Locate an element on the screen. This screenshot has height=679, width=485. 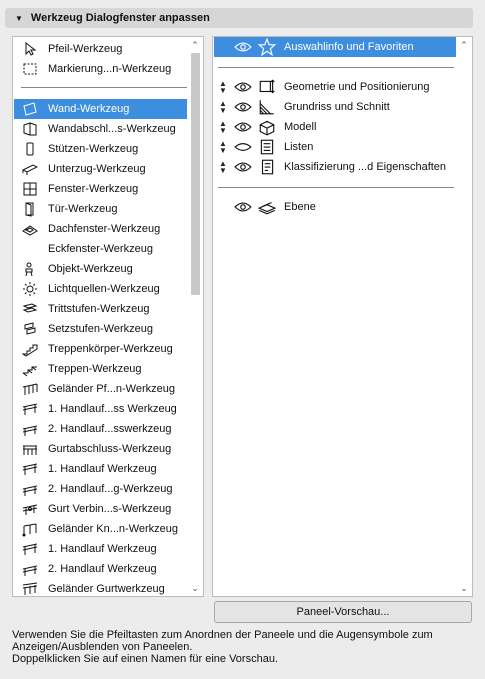
tool-list-item: 1. Handlauf...ss Werkzeug is located at coordinates (100, 409).